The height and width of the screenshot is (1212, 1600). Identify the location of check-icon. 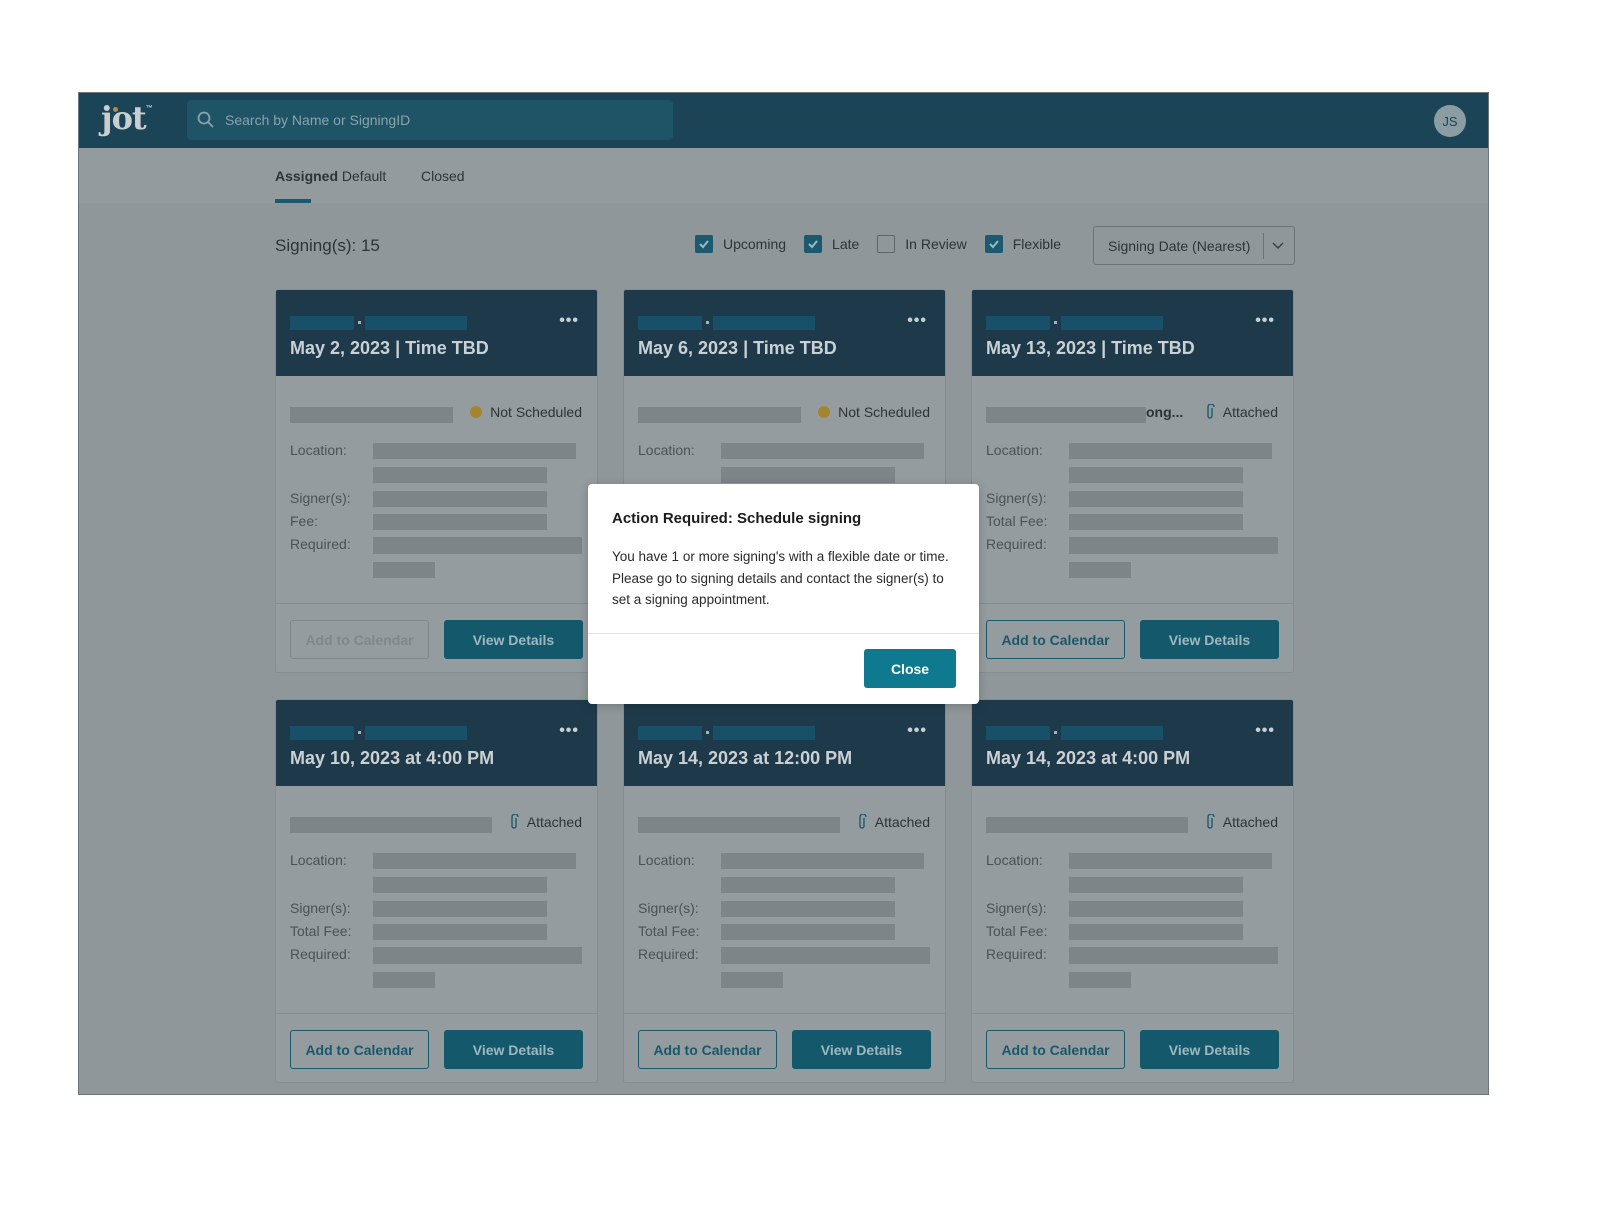
(813, 244).